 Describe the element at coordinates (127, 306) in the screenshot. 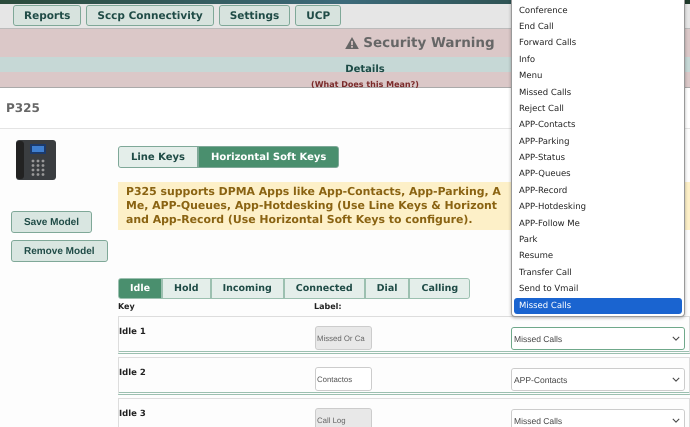

I see `column-header: Key` at that location.